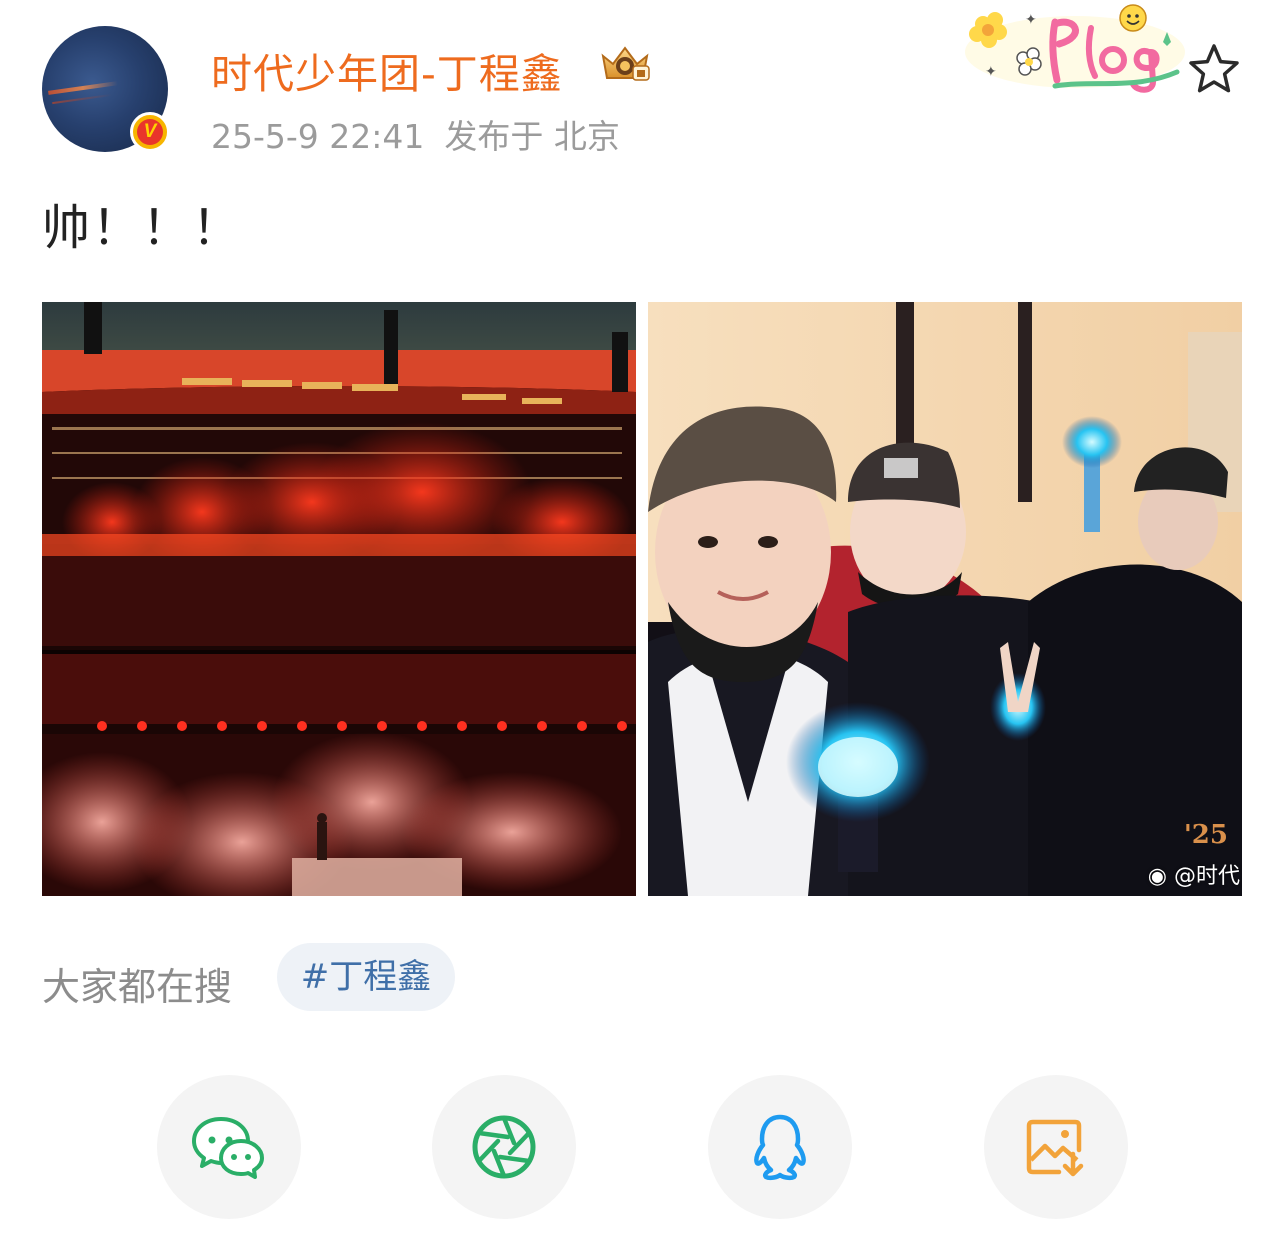 This screenshot has height=1251, width=1284. Describe the element at coordinates (532, 136) in the screenshot. I see `post-location: 发布于 北京` at that location.